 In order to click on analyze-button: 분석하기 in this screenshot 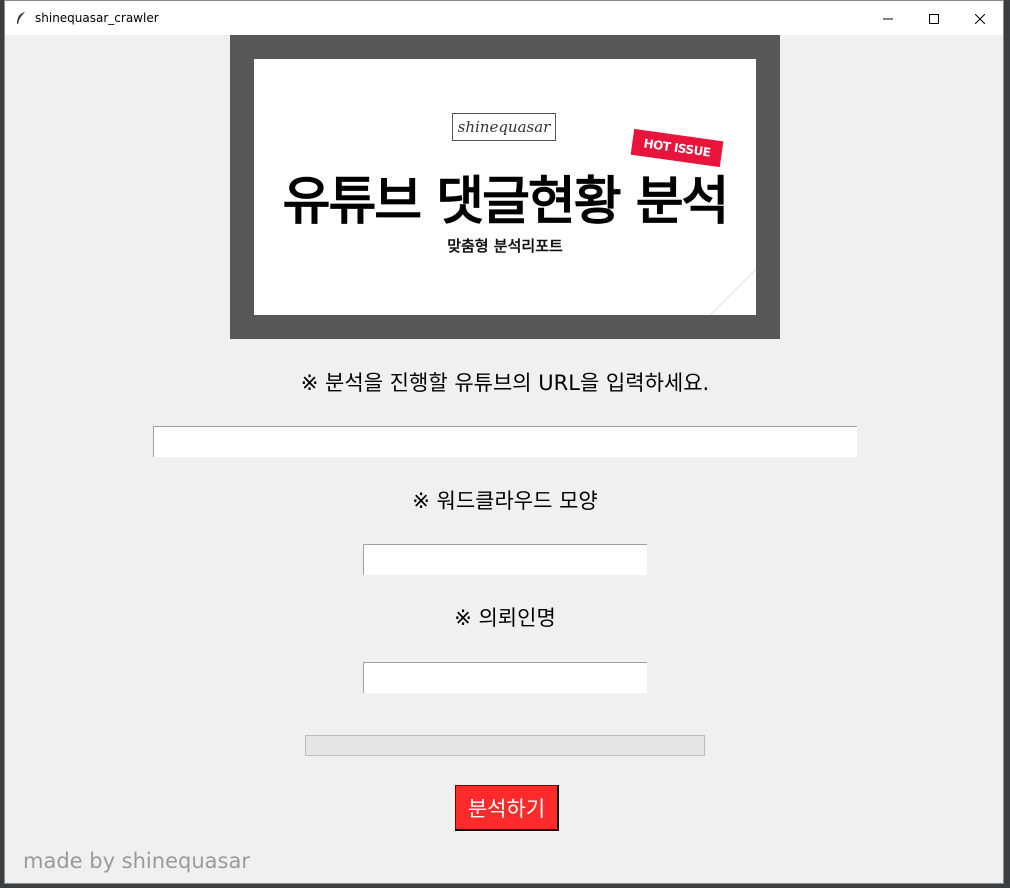, I will do `click(507, 808)`.